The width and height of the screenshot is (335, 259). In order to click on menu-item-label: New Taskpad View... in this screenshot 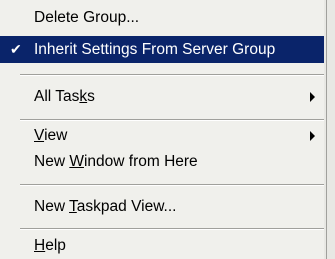, I will do `click(105, 206)`.